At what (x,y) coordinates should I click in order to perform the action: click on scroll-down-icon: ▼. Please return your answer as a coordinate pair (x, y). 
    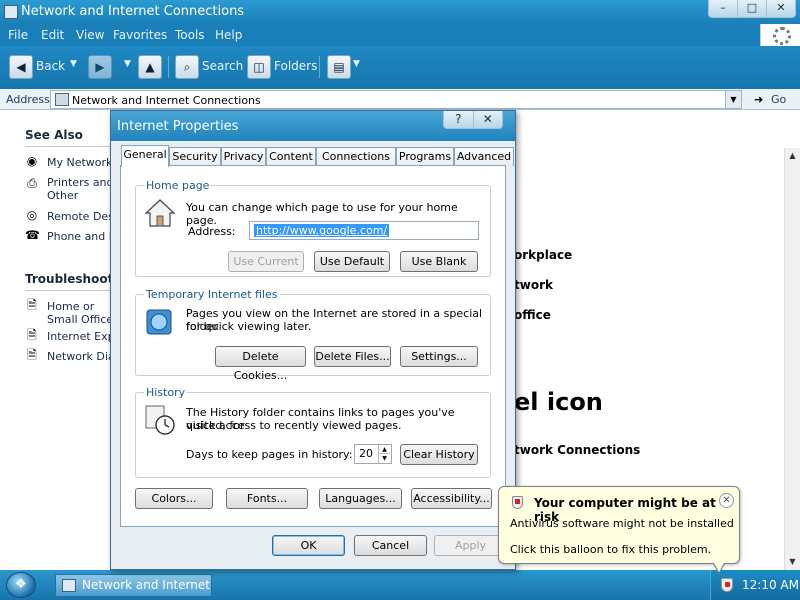
    Looking at the image, I should click on (792, 562).